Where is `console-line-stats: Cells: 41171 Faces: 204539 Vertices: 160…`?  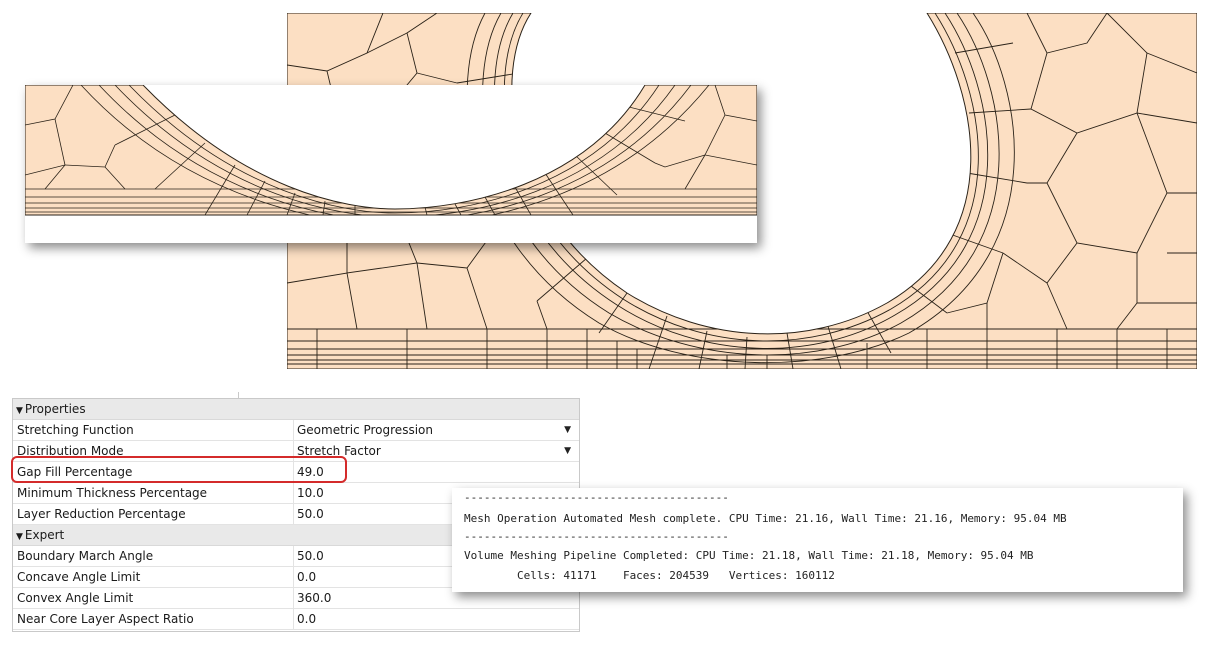 console-line-stats: Cells: 41171 Faces: 204539 Vertices: 160… is located at coordinates (649, 575).